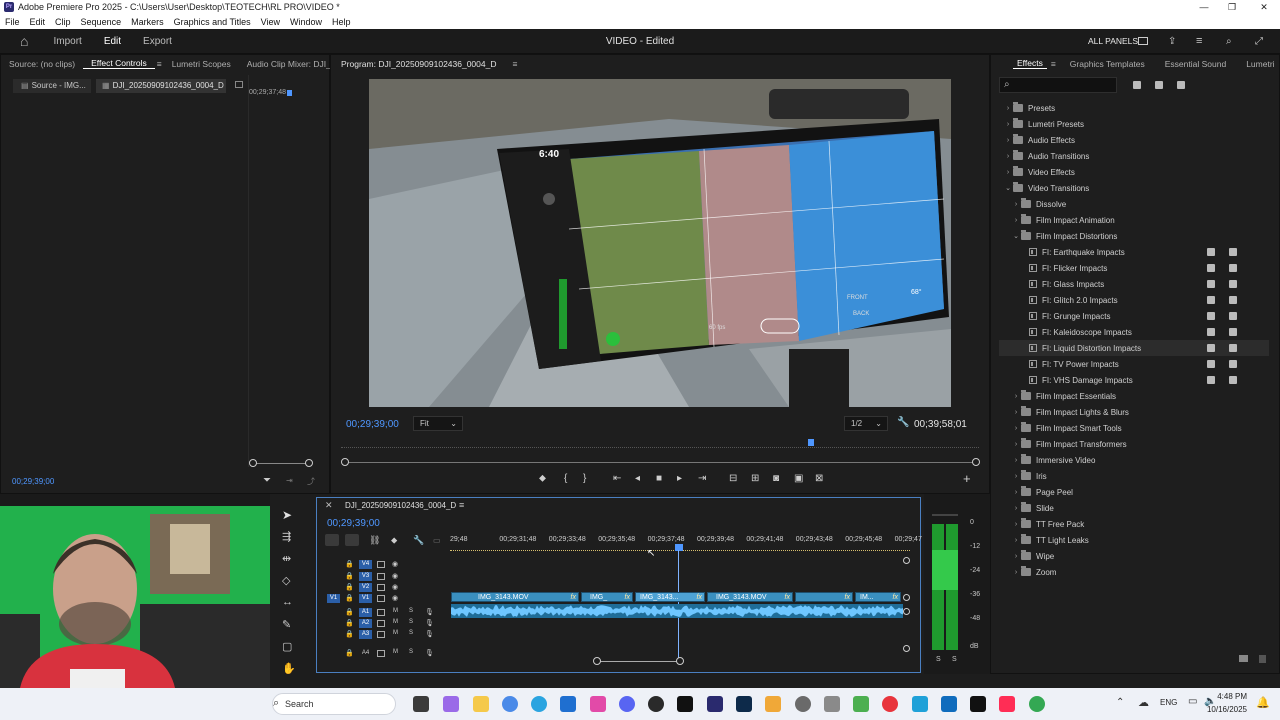 This screenshot has height=720, width=1280. What do you see at coordinates (1030, 63) in the screenshot?
I see `tab-effects: Effects` at bounding box center [1030, 63].